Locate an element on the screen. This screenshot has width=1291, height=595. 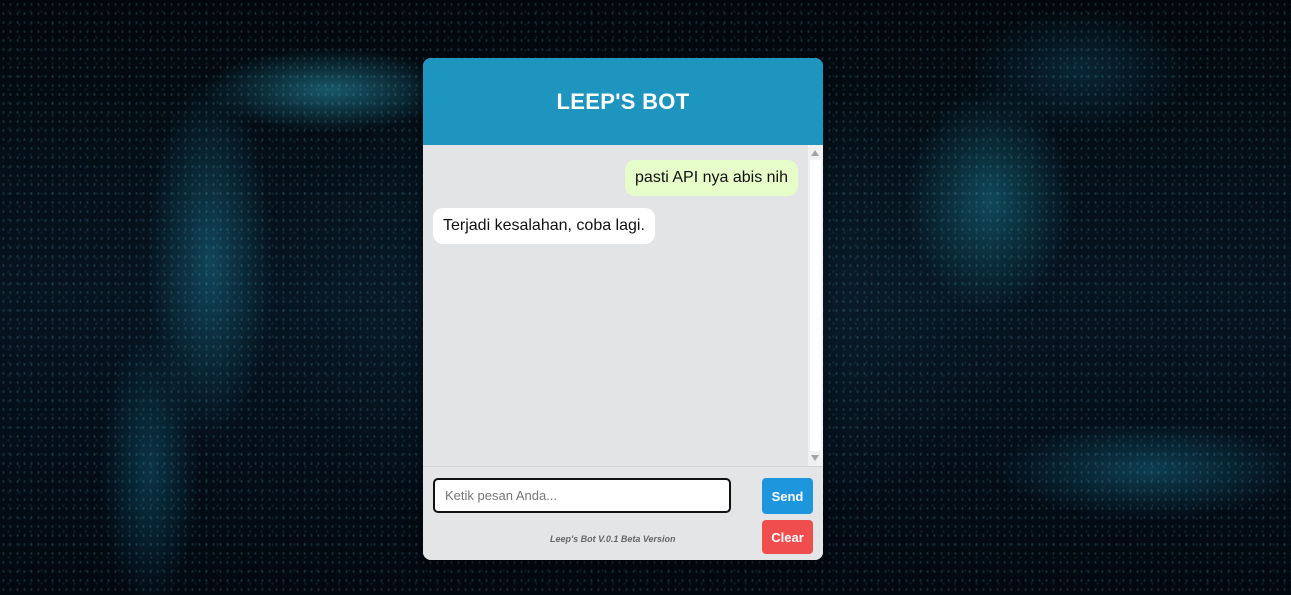
chat-header: LEEP'S BOT is located at coordinates (623, 101).